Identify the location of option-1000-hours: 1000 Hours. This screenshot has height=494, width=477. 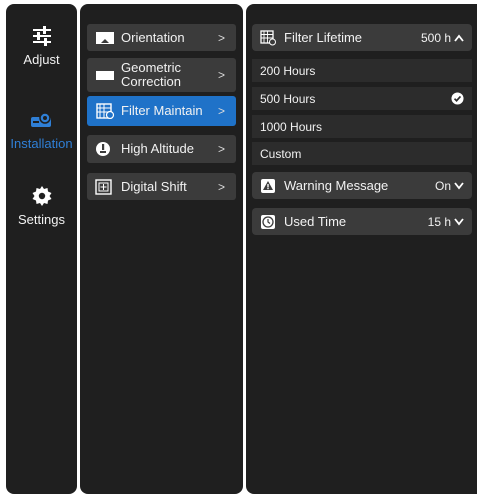
(362, 126).